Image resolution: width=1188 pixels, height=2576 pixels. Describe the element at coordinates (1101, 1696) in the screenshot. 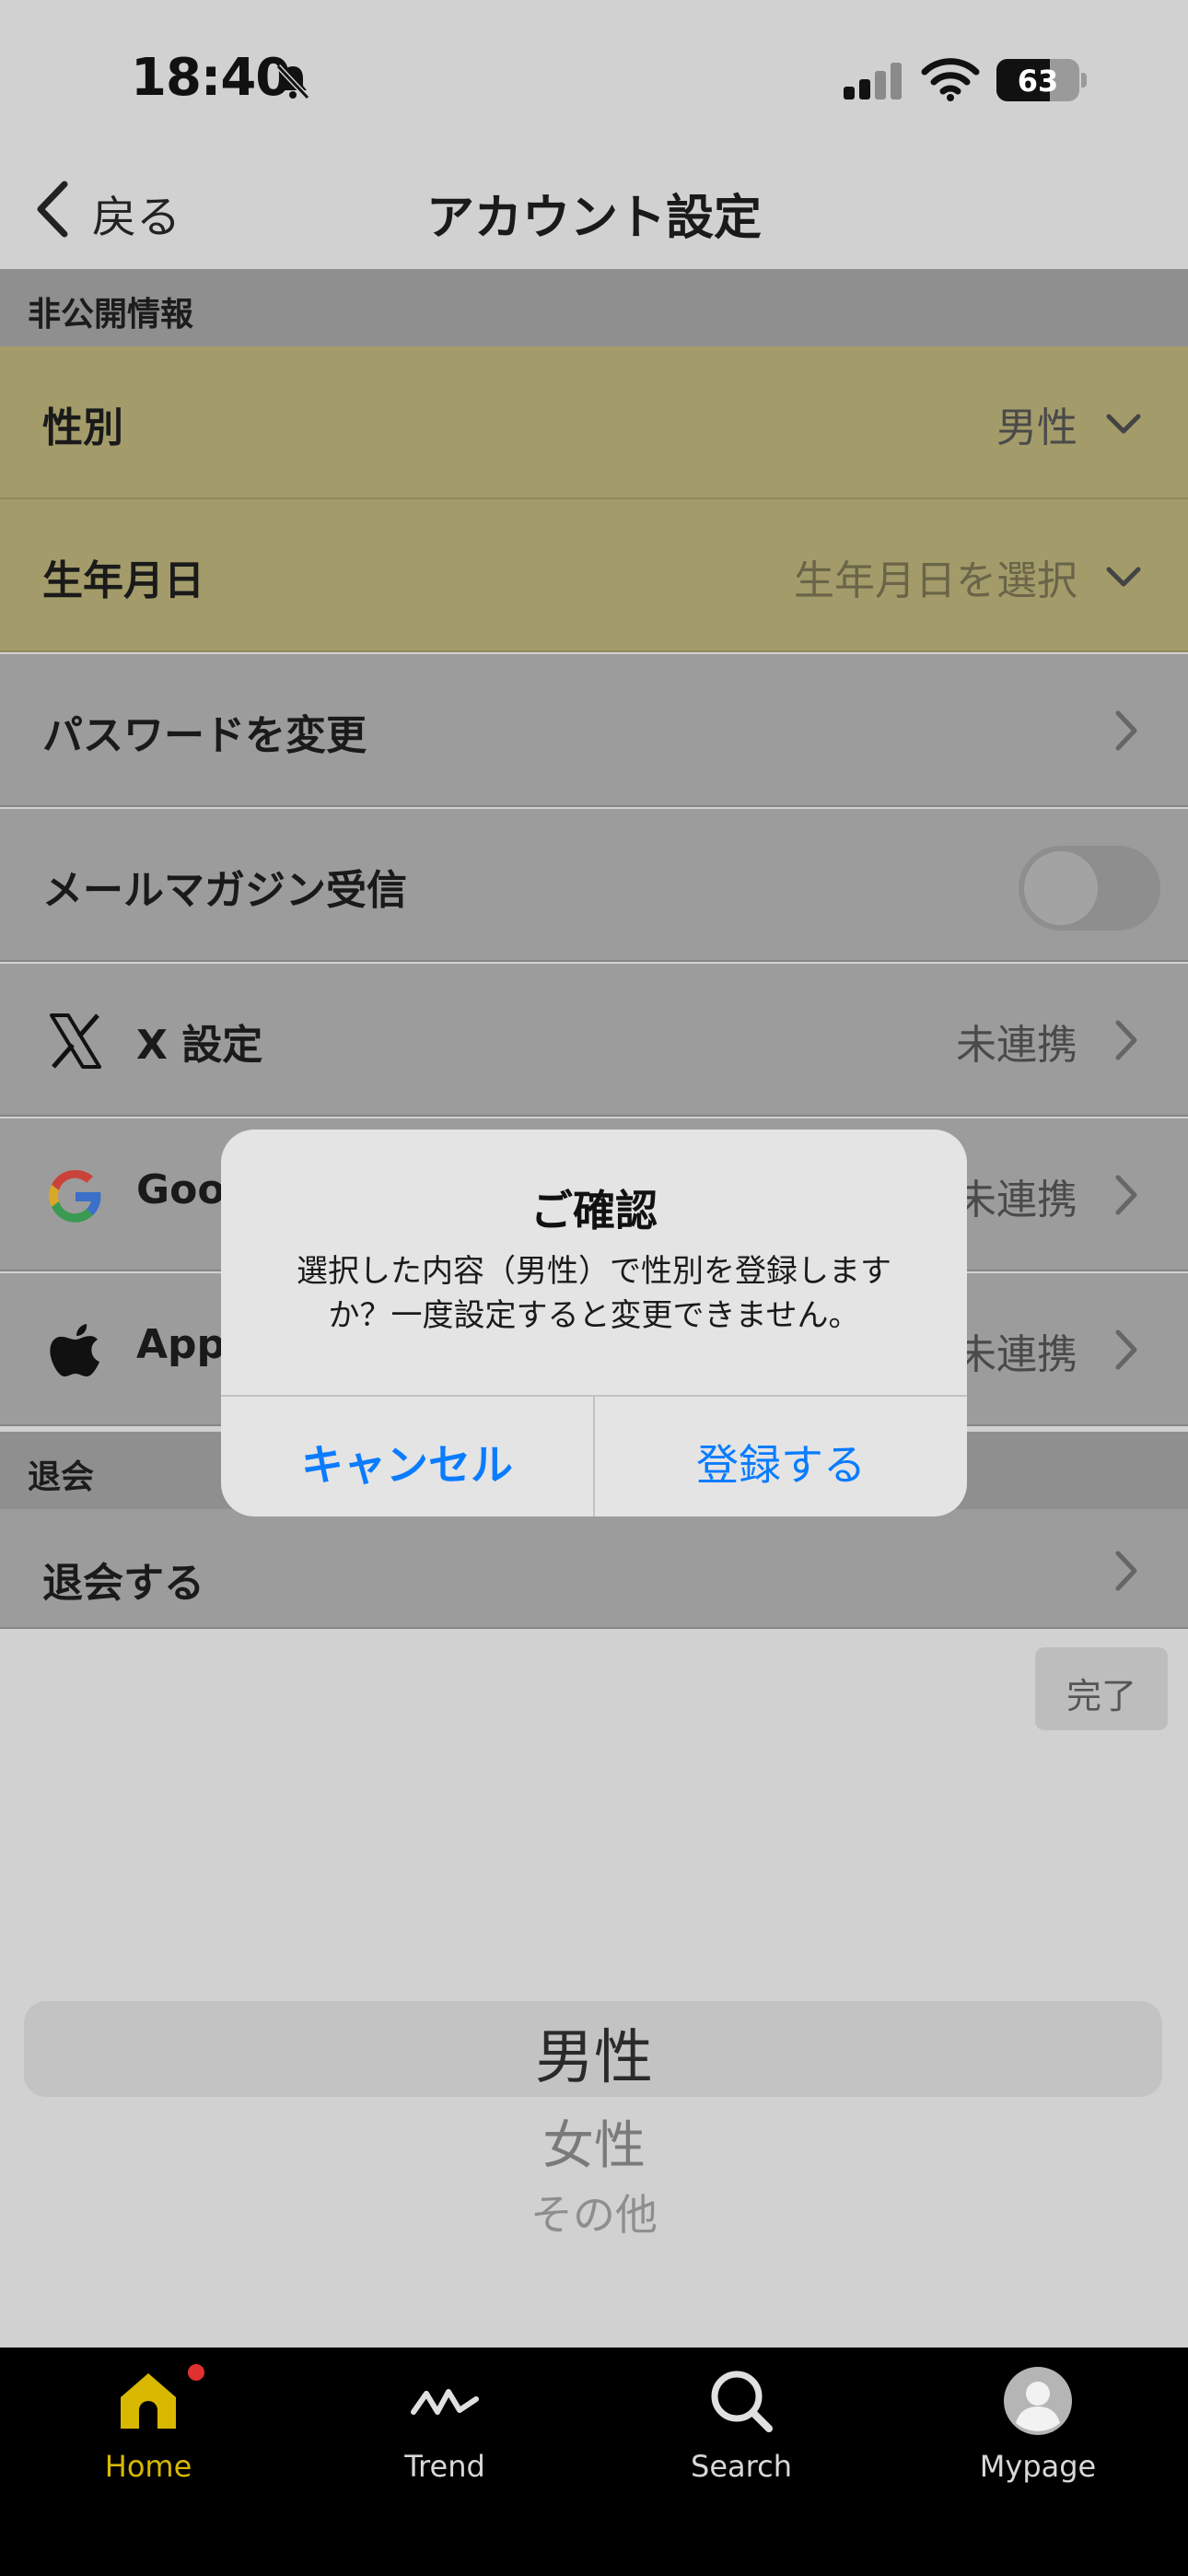

I see `done-button-label: 完了` at that location.